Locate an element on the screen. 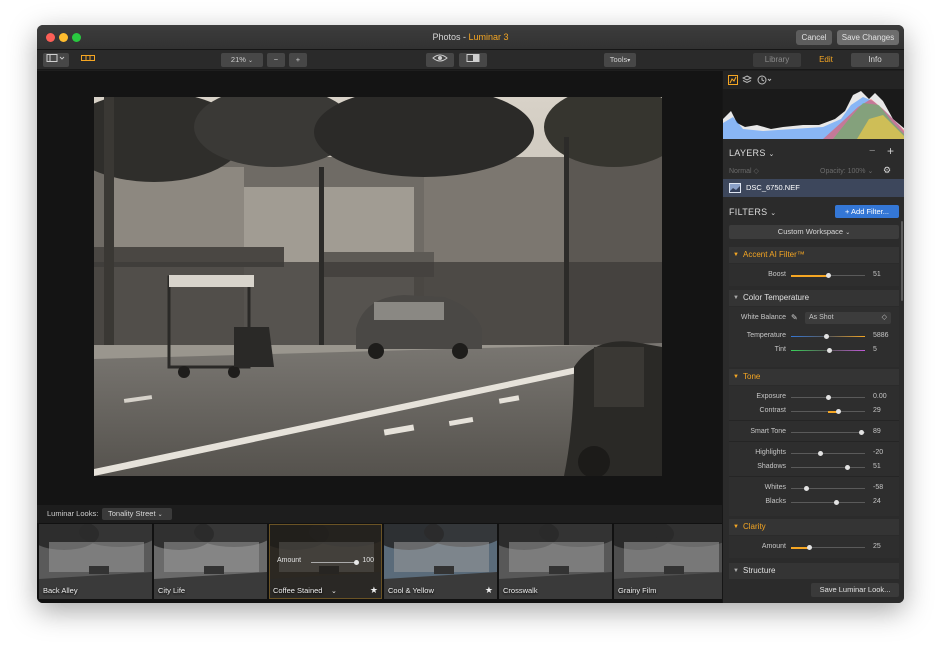 The image size is (941, 650). exposure-slider is located at coordinates (828, 397).